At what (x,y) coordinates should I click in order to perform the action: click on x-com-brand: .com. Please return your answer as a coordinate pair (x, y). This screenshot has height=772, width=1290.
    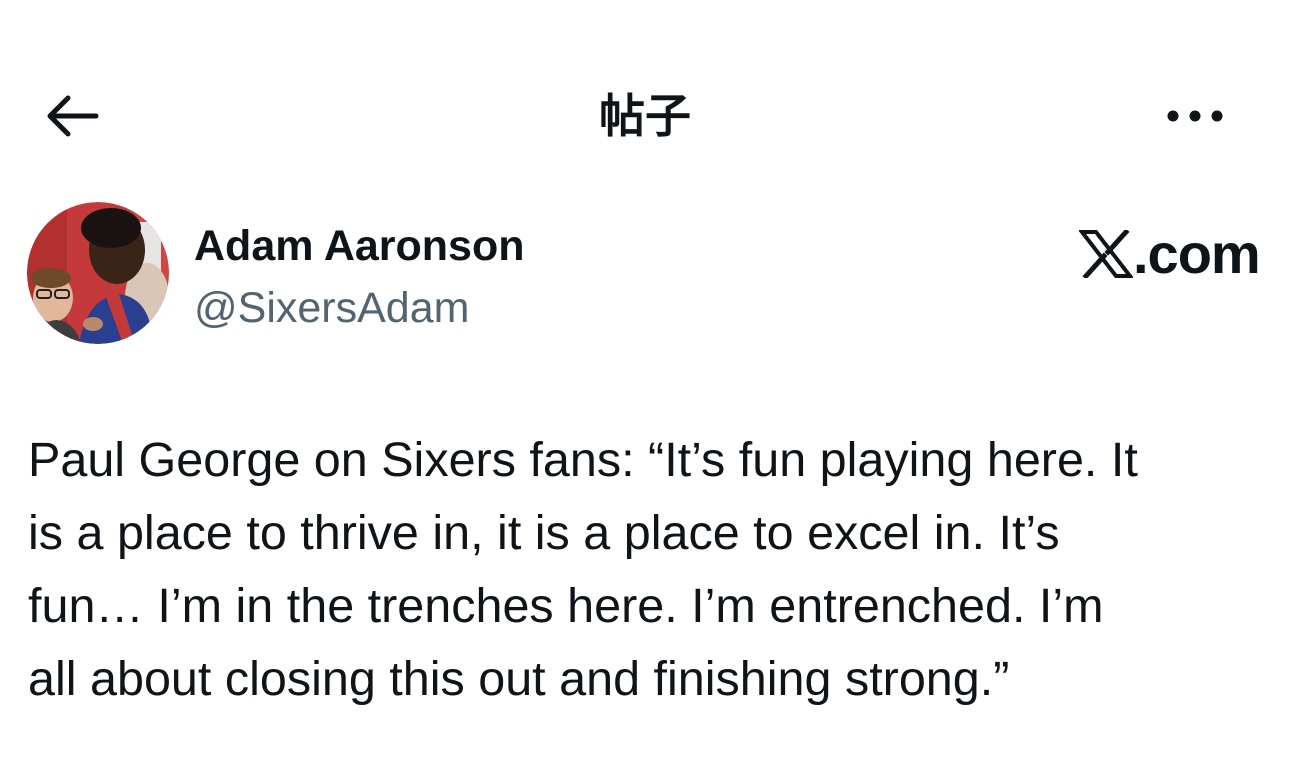
    Looking at the image, I should click on (1174, 254).